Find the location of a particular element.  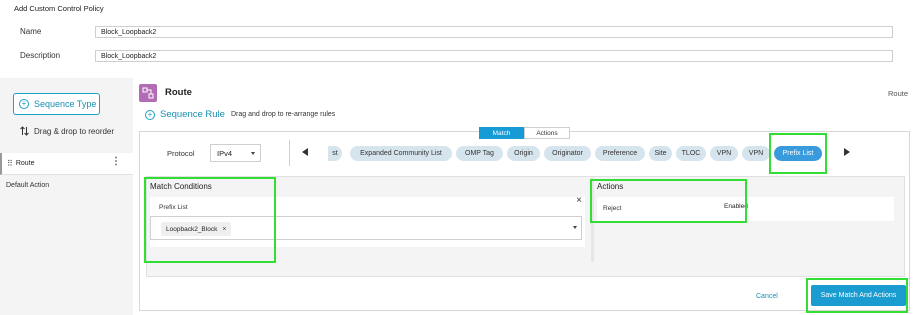

sequence-rule-button: + Sequence Rule is located at coordinates (185, 114).